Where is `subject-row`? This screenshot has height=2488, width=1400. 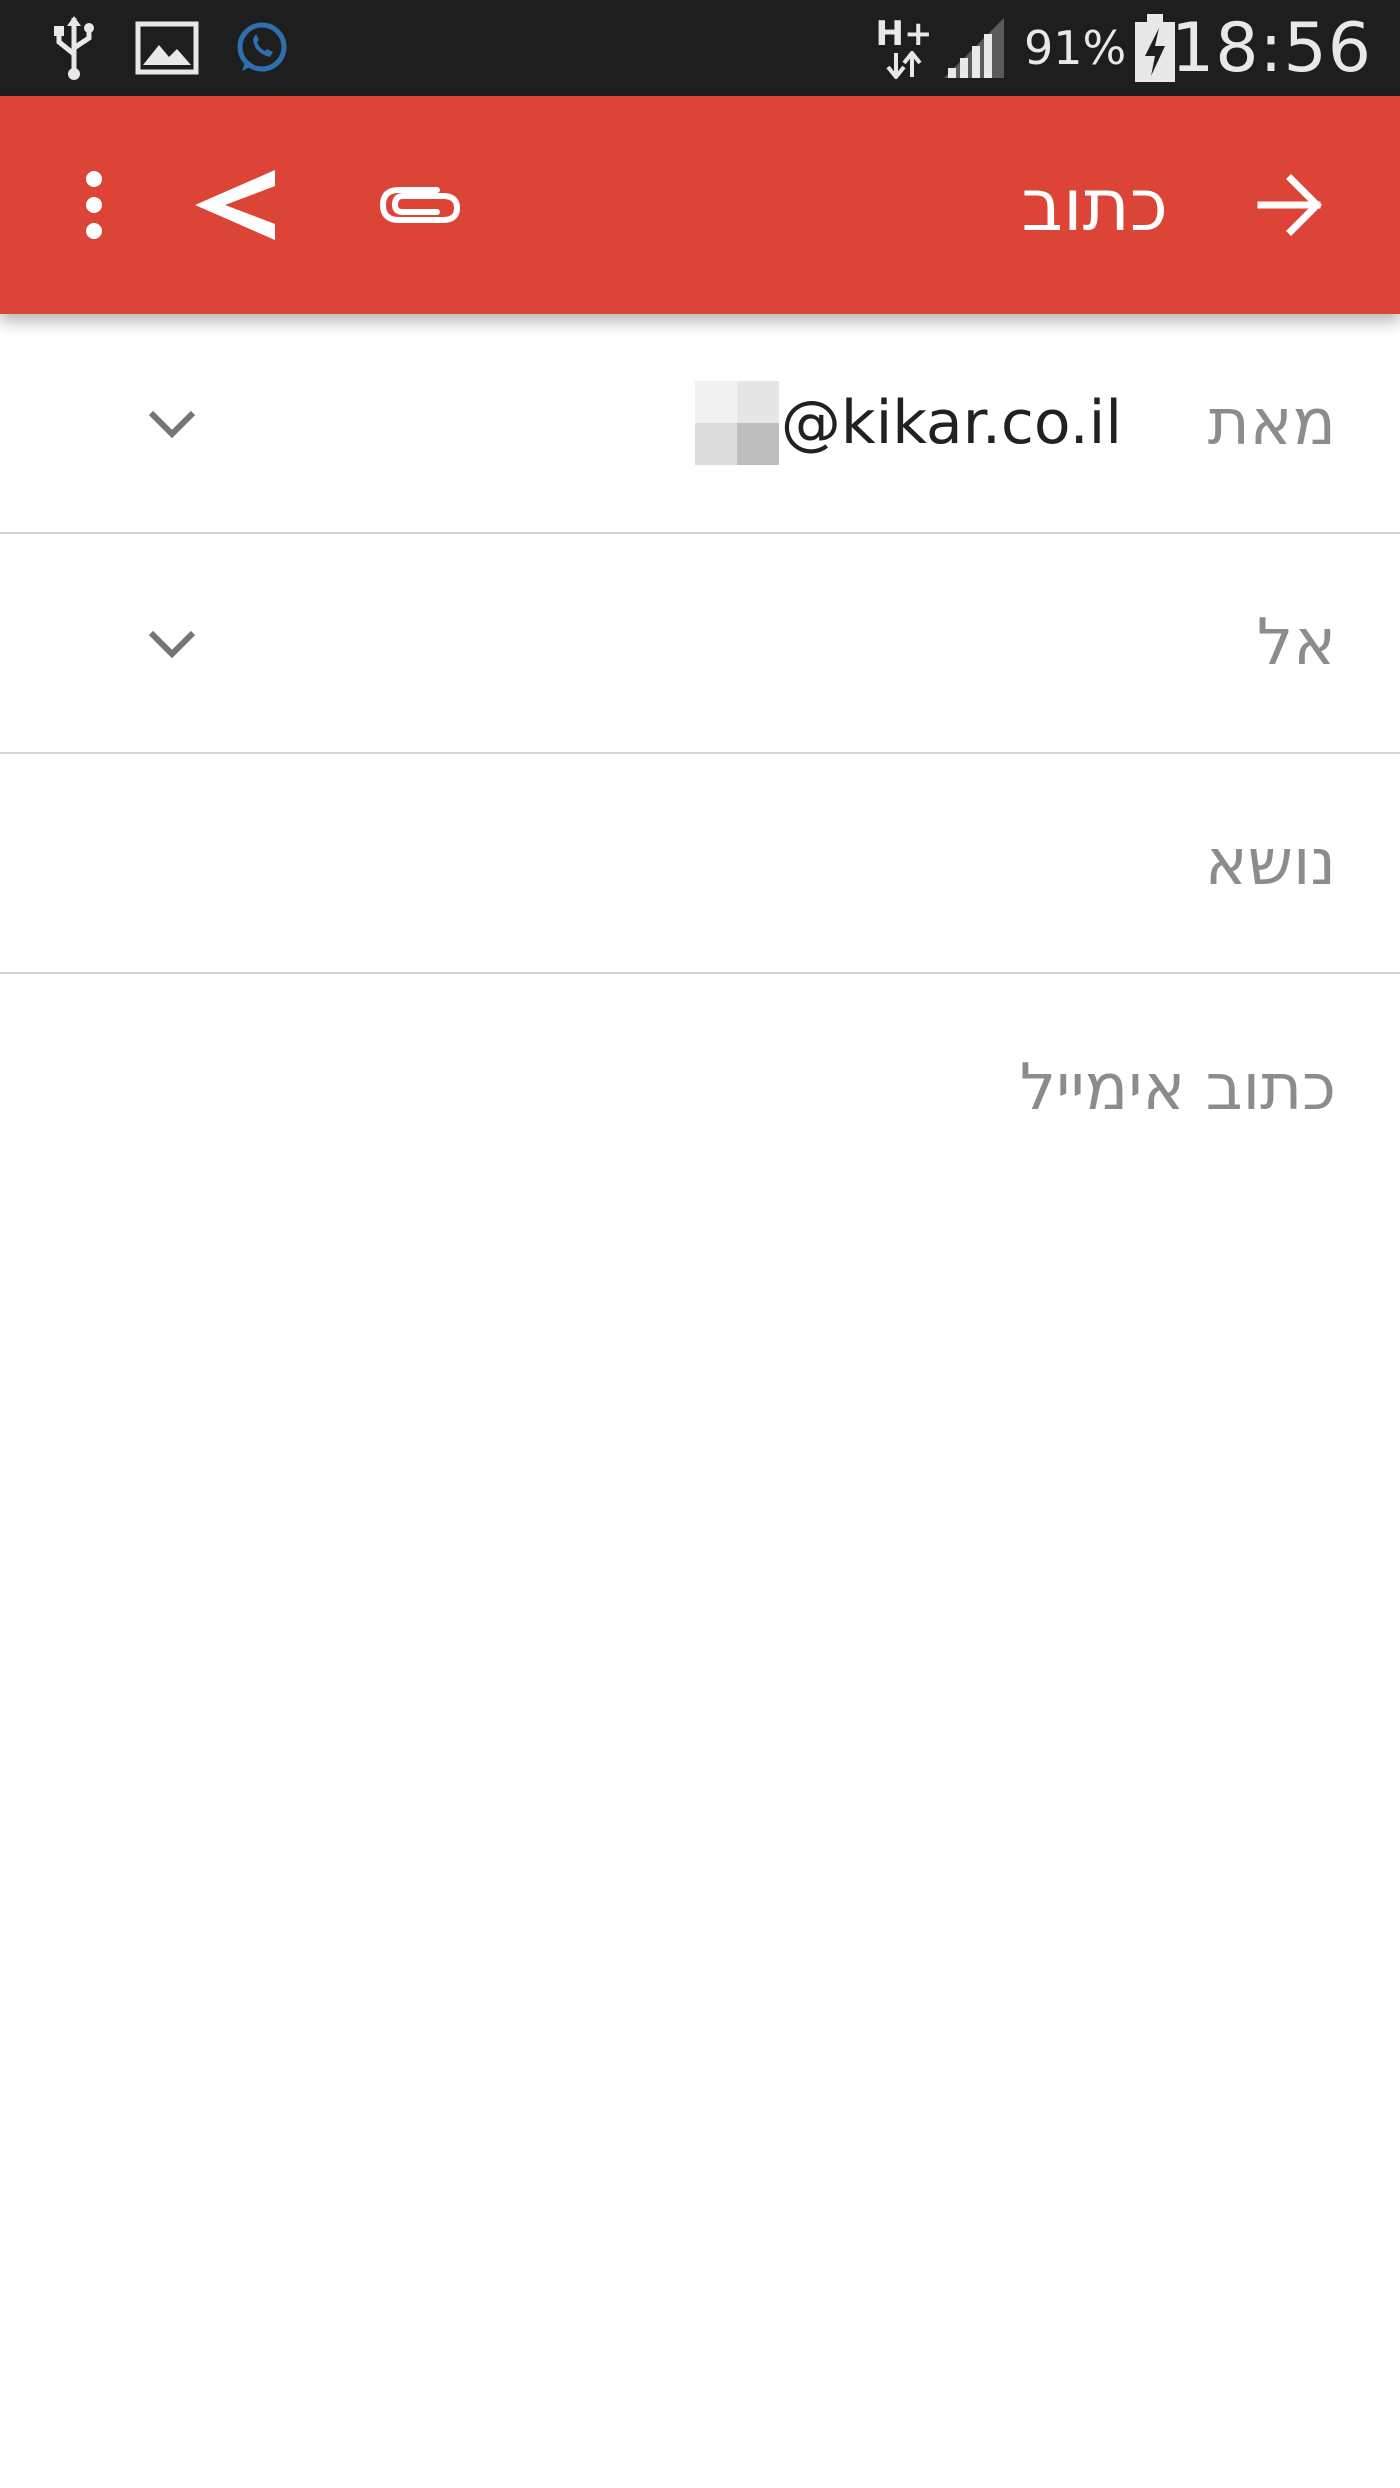
subject-row is located at coordinates (700, 864).